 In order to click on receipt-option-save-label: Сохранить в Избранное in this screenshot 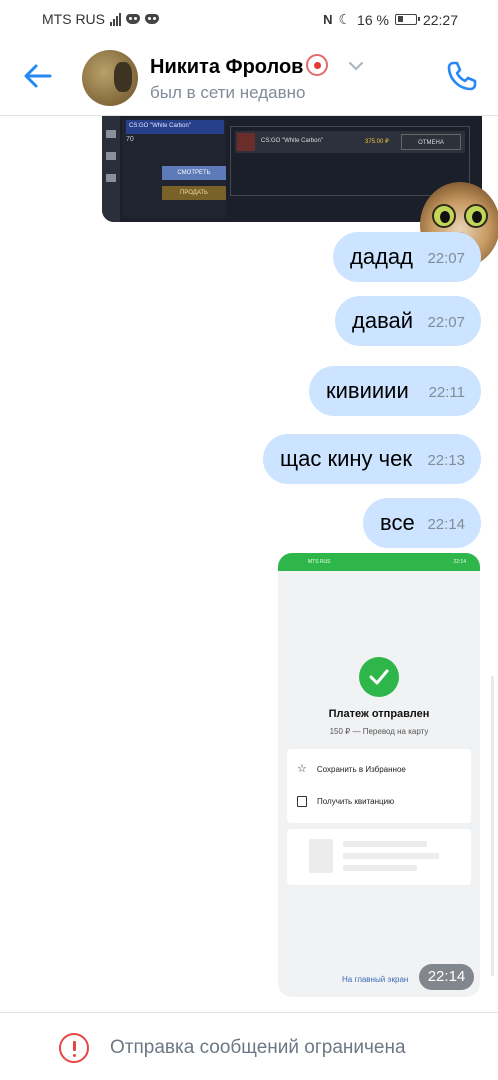, I will do `click(361, 769)`.